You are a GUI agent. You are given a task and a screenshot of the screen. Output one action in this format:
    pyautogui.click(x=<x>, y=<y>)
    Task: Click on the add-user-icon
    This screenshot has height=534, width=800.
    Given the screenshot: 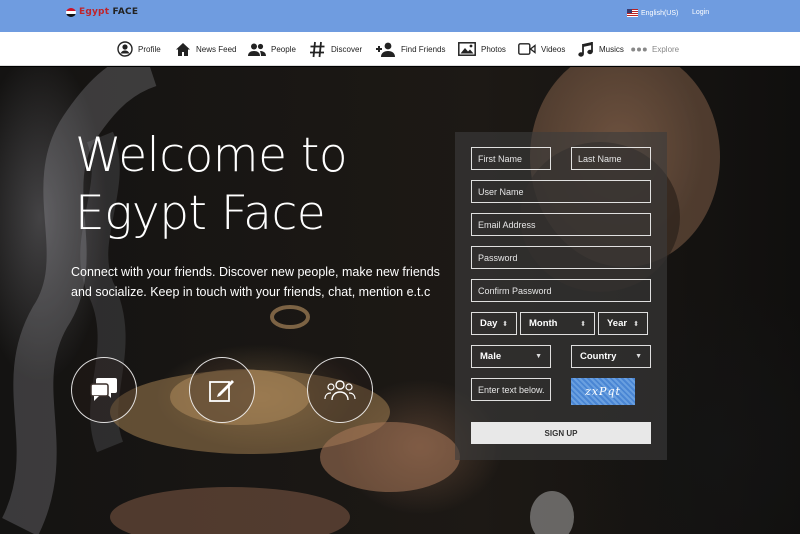 What is the action you would take?
    pyautogui.click(x=385, y=49)
    